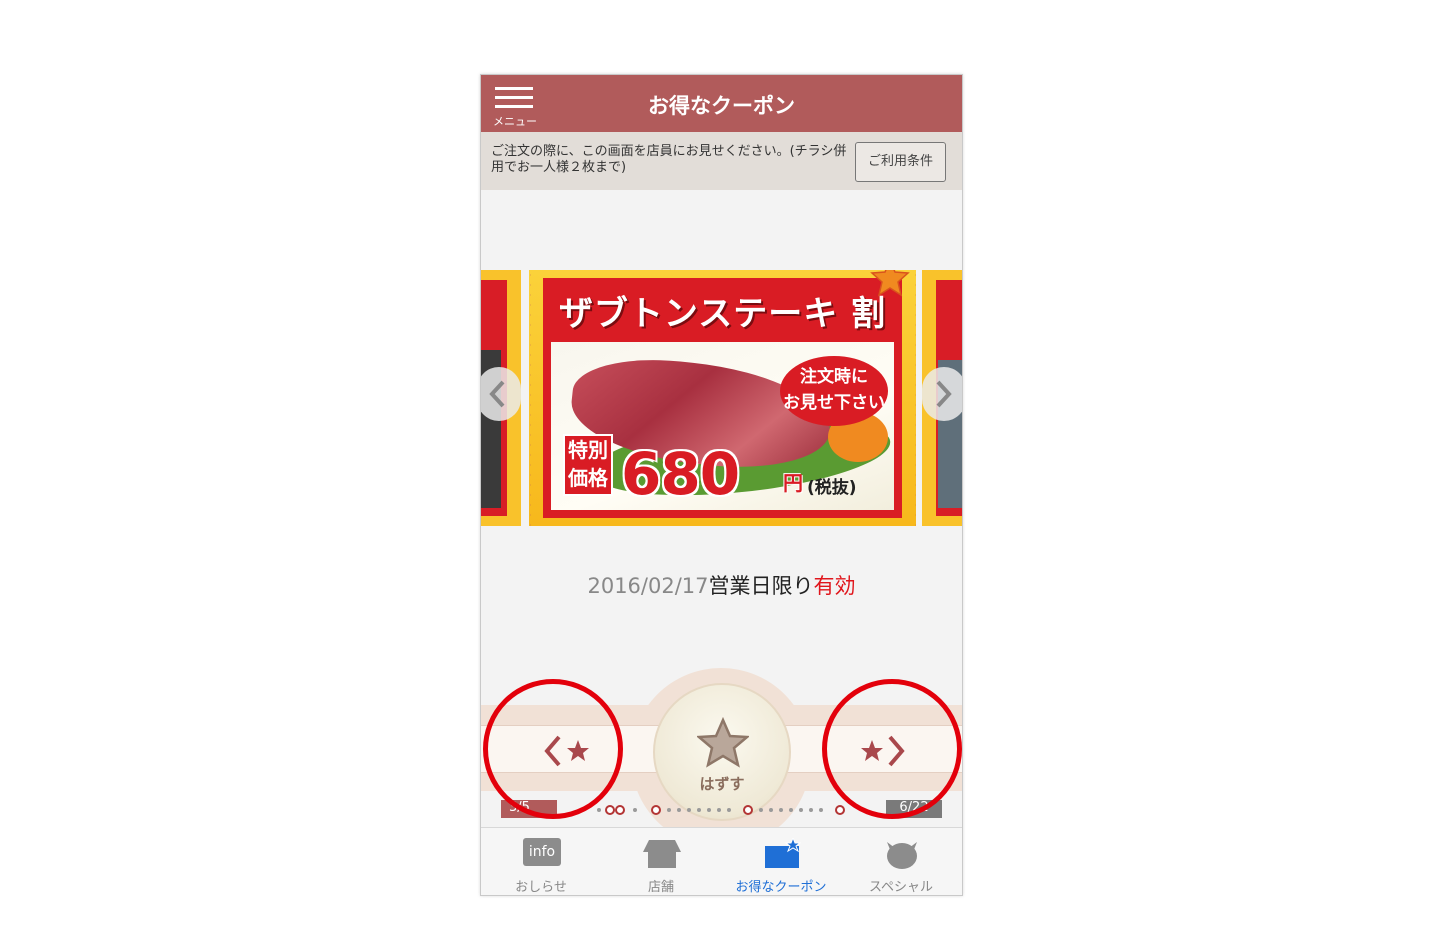 This screenshot has width=1440, height=940. I want to click on tab-news: info おしらせ, so click(541, 861).